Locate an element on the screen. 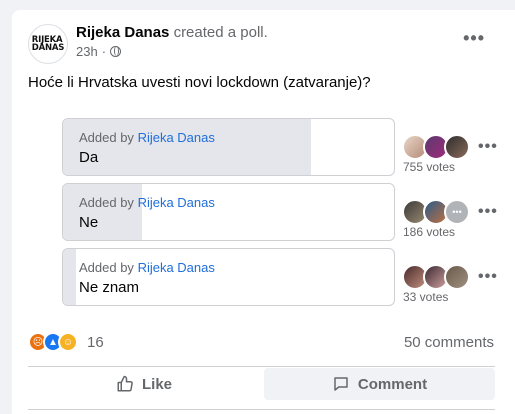 The height and width of the screenshot is (414, 515). haha-icon: ☺ is located at coordinates (68, 342).